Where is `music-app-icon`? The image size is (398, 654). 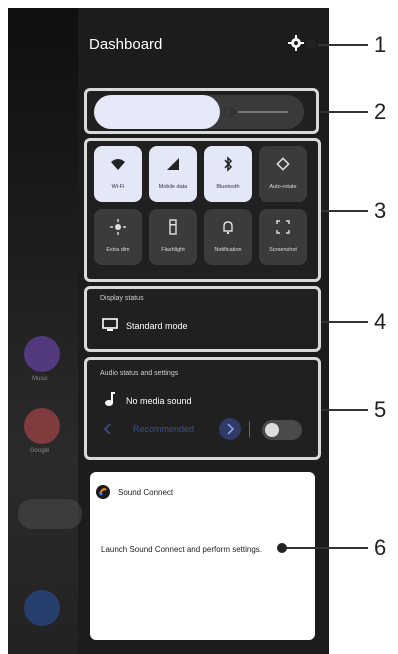
music-app-icon is located at coordinates (42, 354).